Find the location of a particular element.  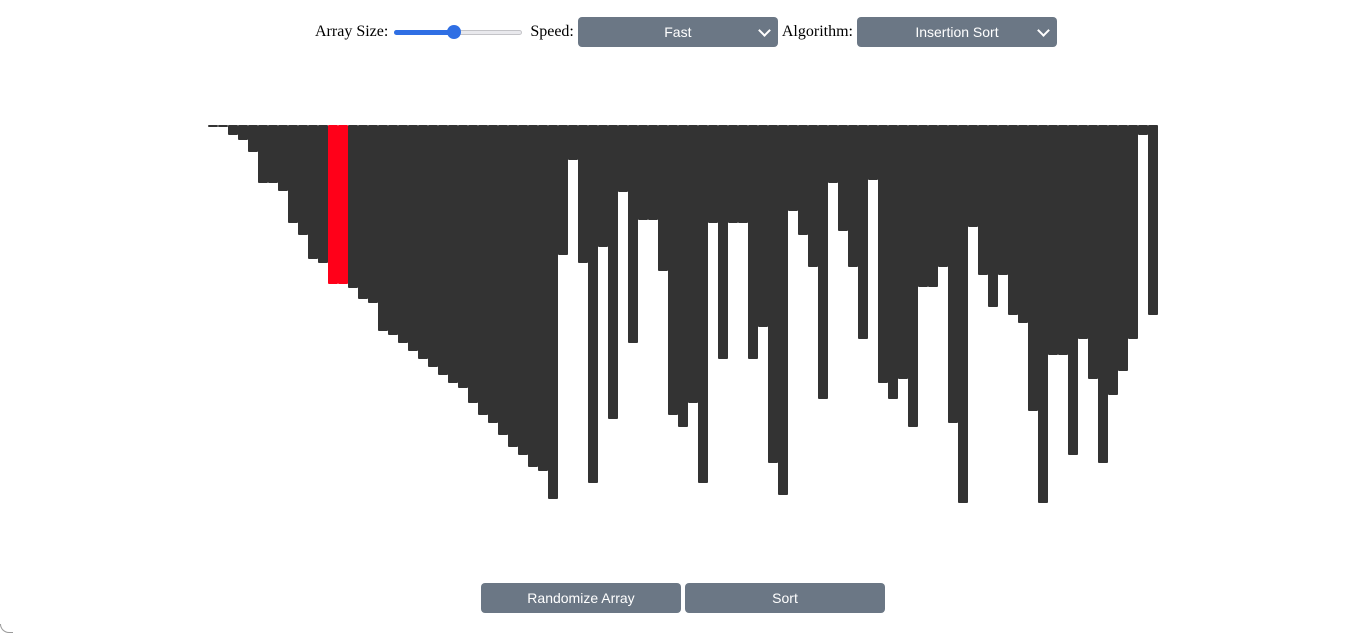

randomize-array-button: Randomize Array is located at coordinates (581, 598).